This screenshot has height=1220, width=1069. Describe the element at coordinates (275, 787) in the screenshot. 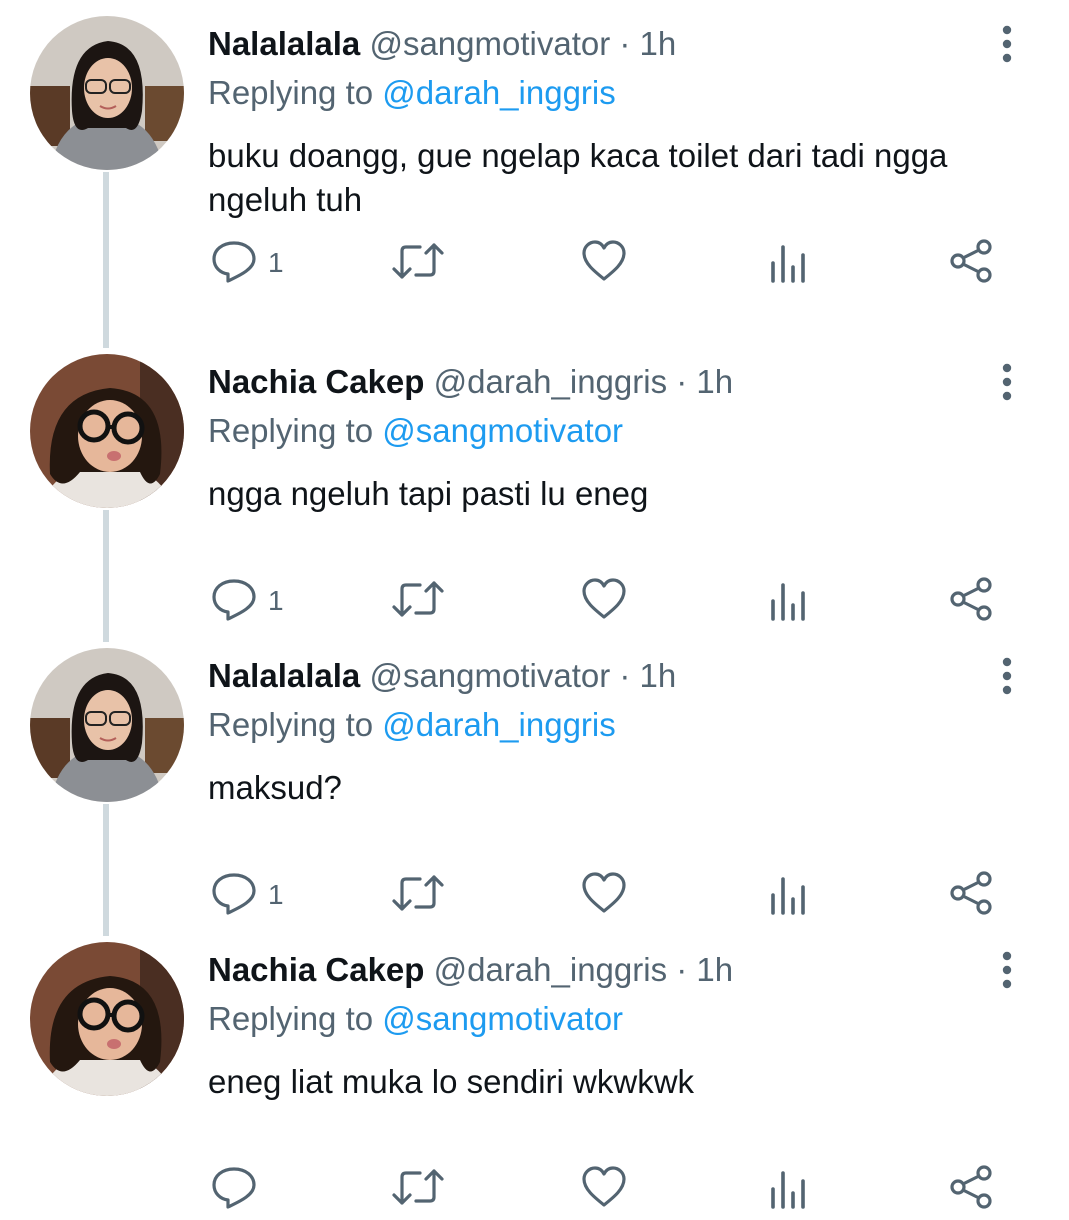

I see `tweet-text: maksud?` at that location.